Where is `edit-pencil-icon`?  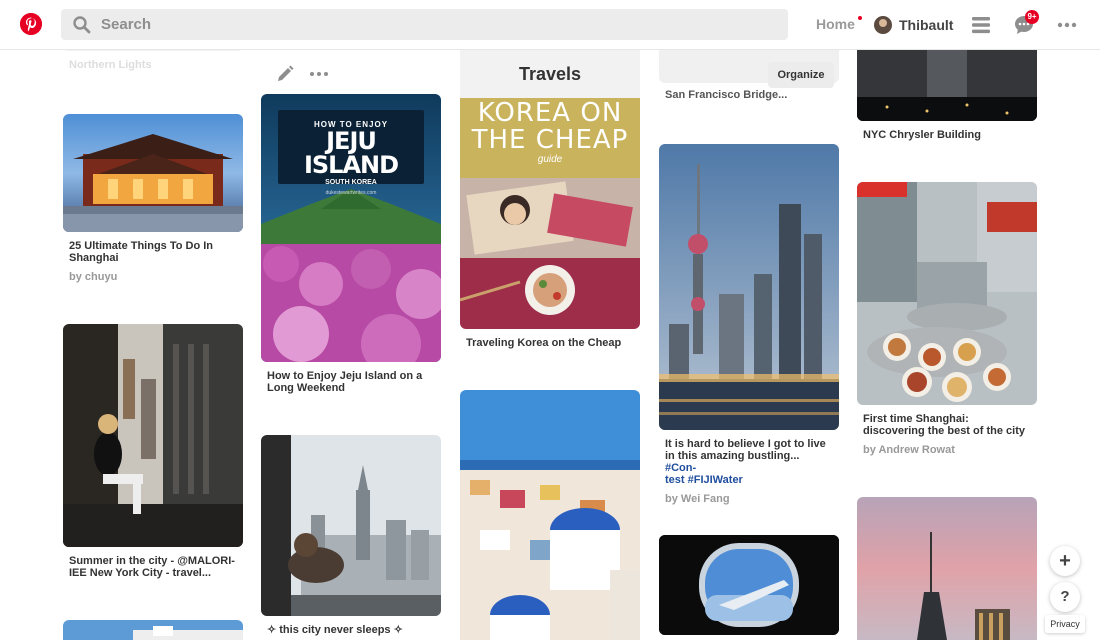
edit-pencil-icon is located at coordinates (285, 74).